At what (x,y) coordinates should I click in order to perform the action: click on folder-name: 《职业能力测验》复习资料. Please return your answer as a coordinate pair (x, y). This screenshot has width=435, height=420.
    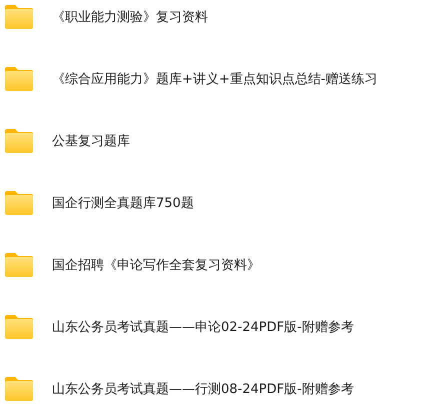
    Looking at the image, I should click on (130, 17).